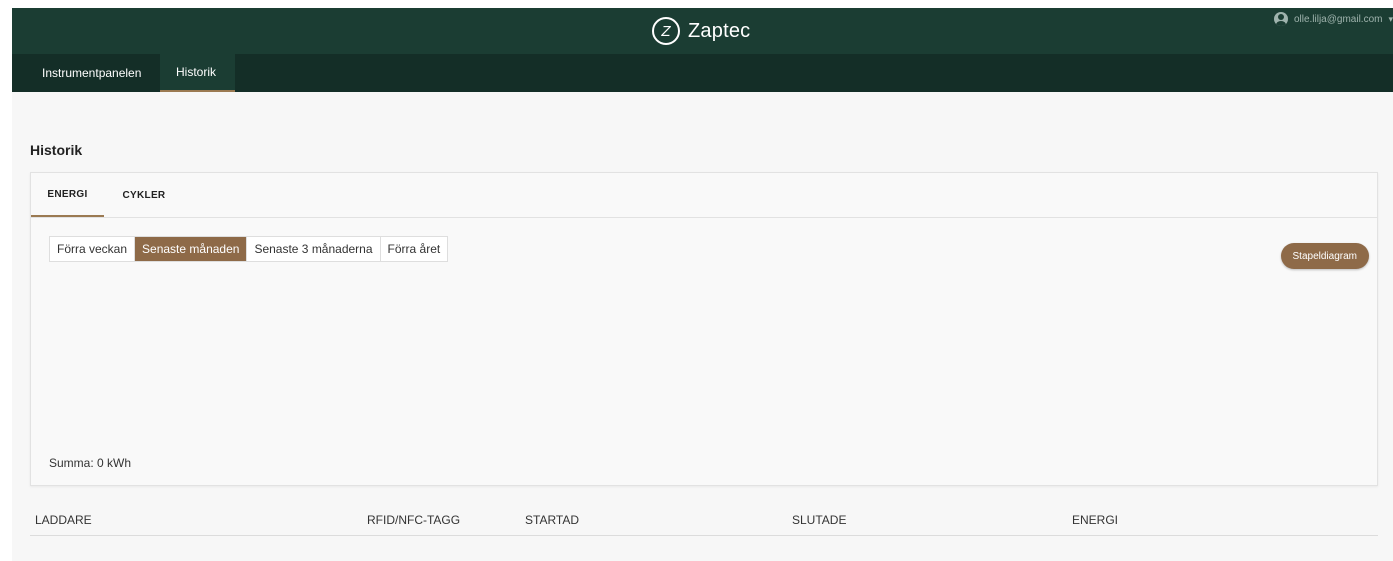 The image size is (1393, 561). Describe the element at coordinates (1390, 18) in the screenshot. I see `chevron-down-icon: ▾` at that location.